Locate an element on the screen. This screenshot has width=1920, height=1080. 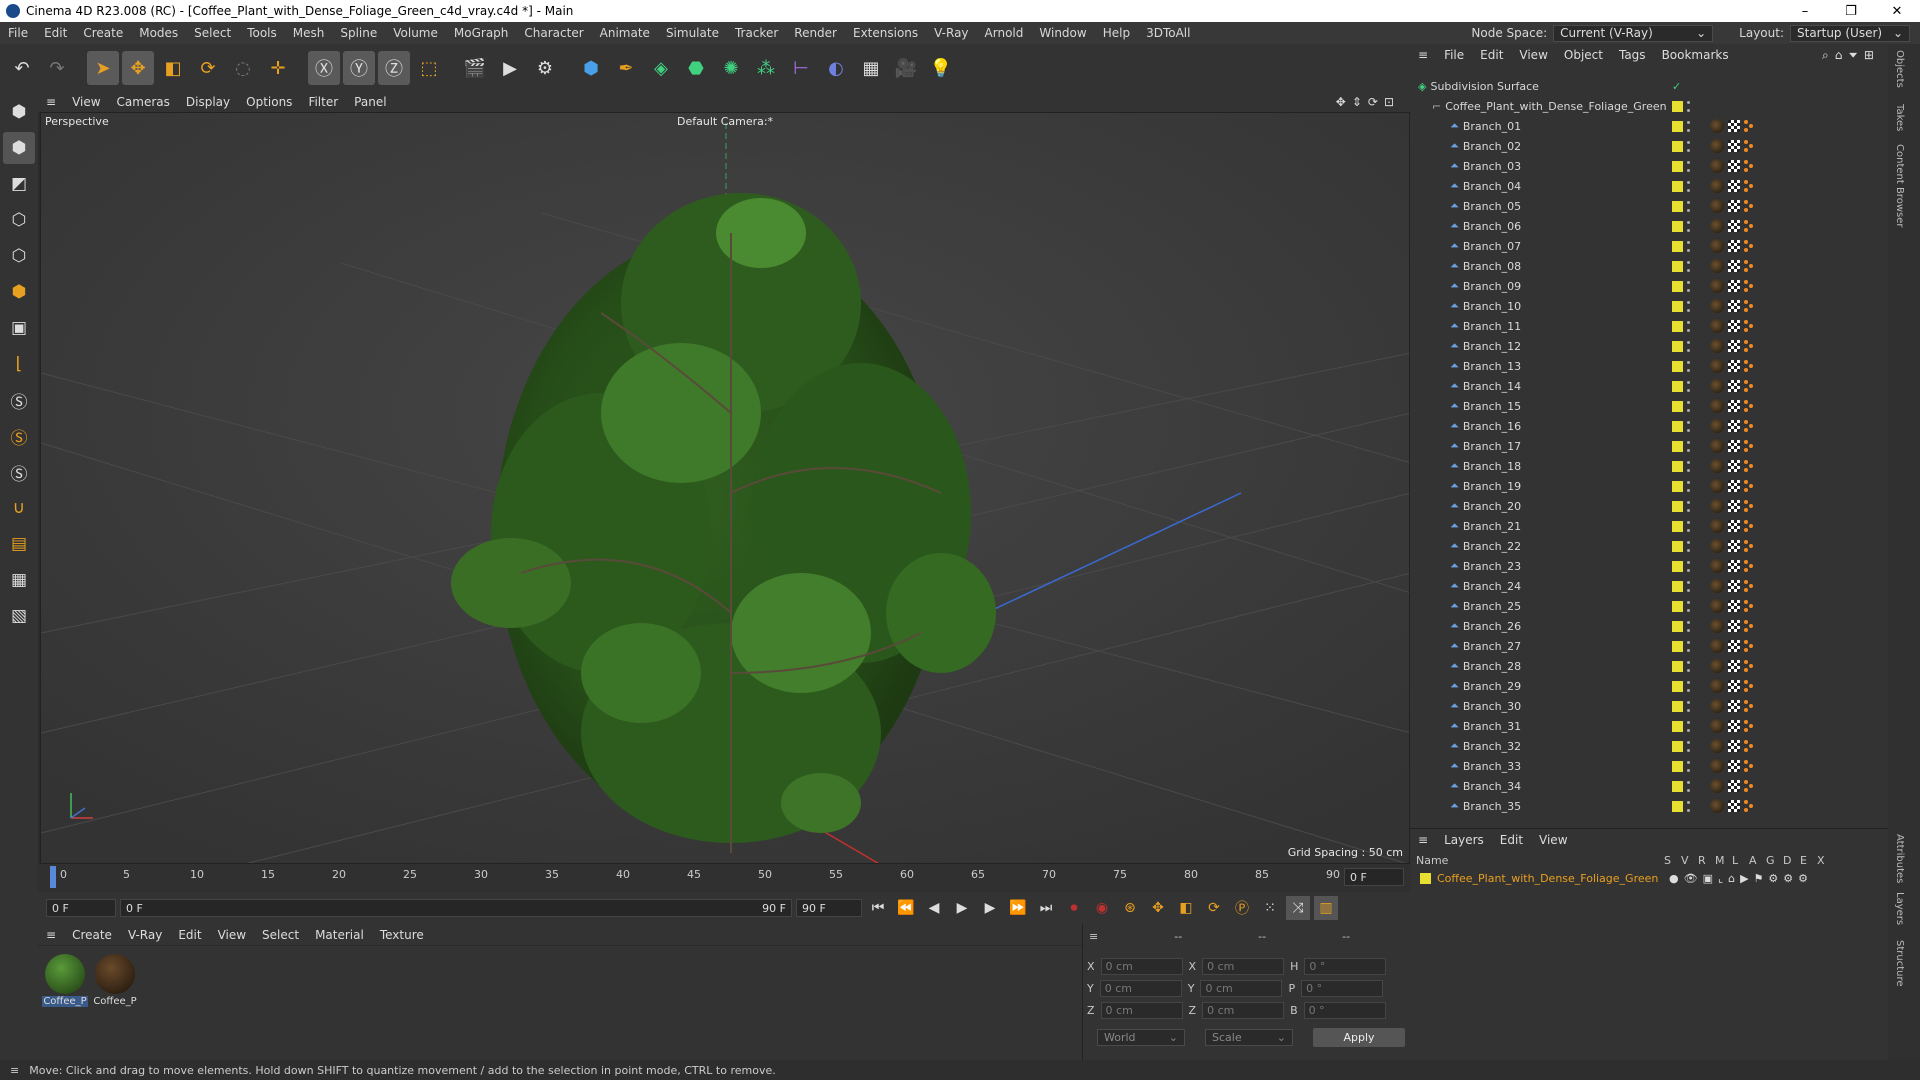
objects-menu-view: View is located at coordinates (1533, 55).